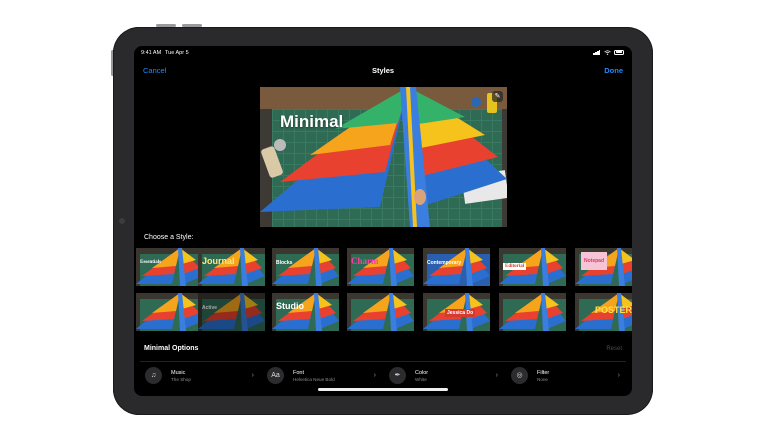 The image size is (760, 430). Describe the element at coordinates (421, 379) in the screenshot. I see `option-value: White` at that location.